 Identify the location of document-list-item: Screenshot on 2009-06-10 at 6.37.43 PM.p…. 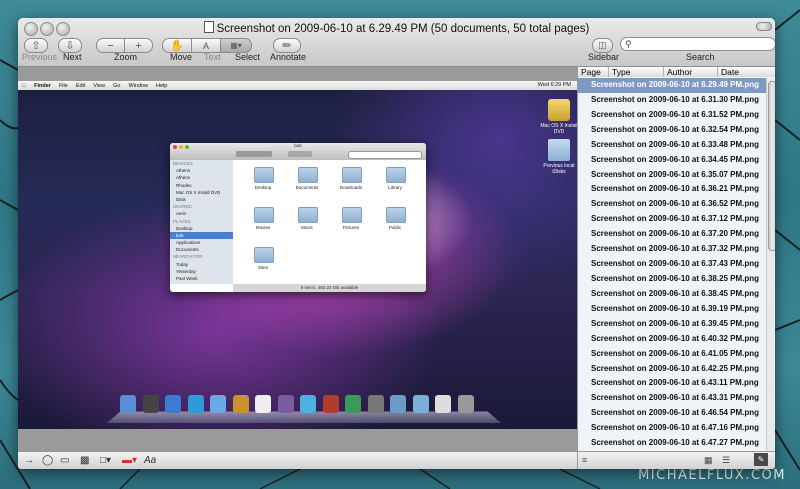
(672, 264).